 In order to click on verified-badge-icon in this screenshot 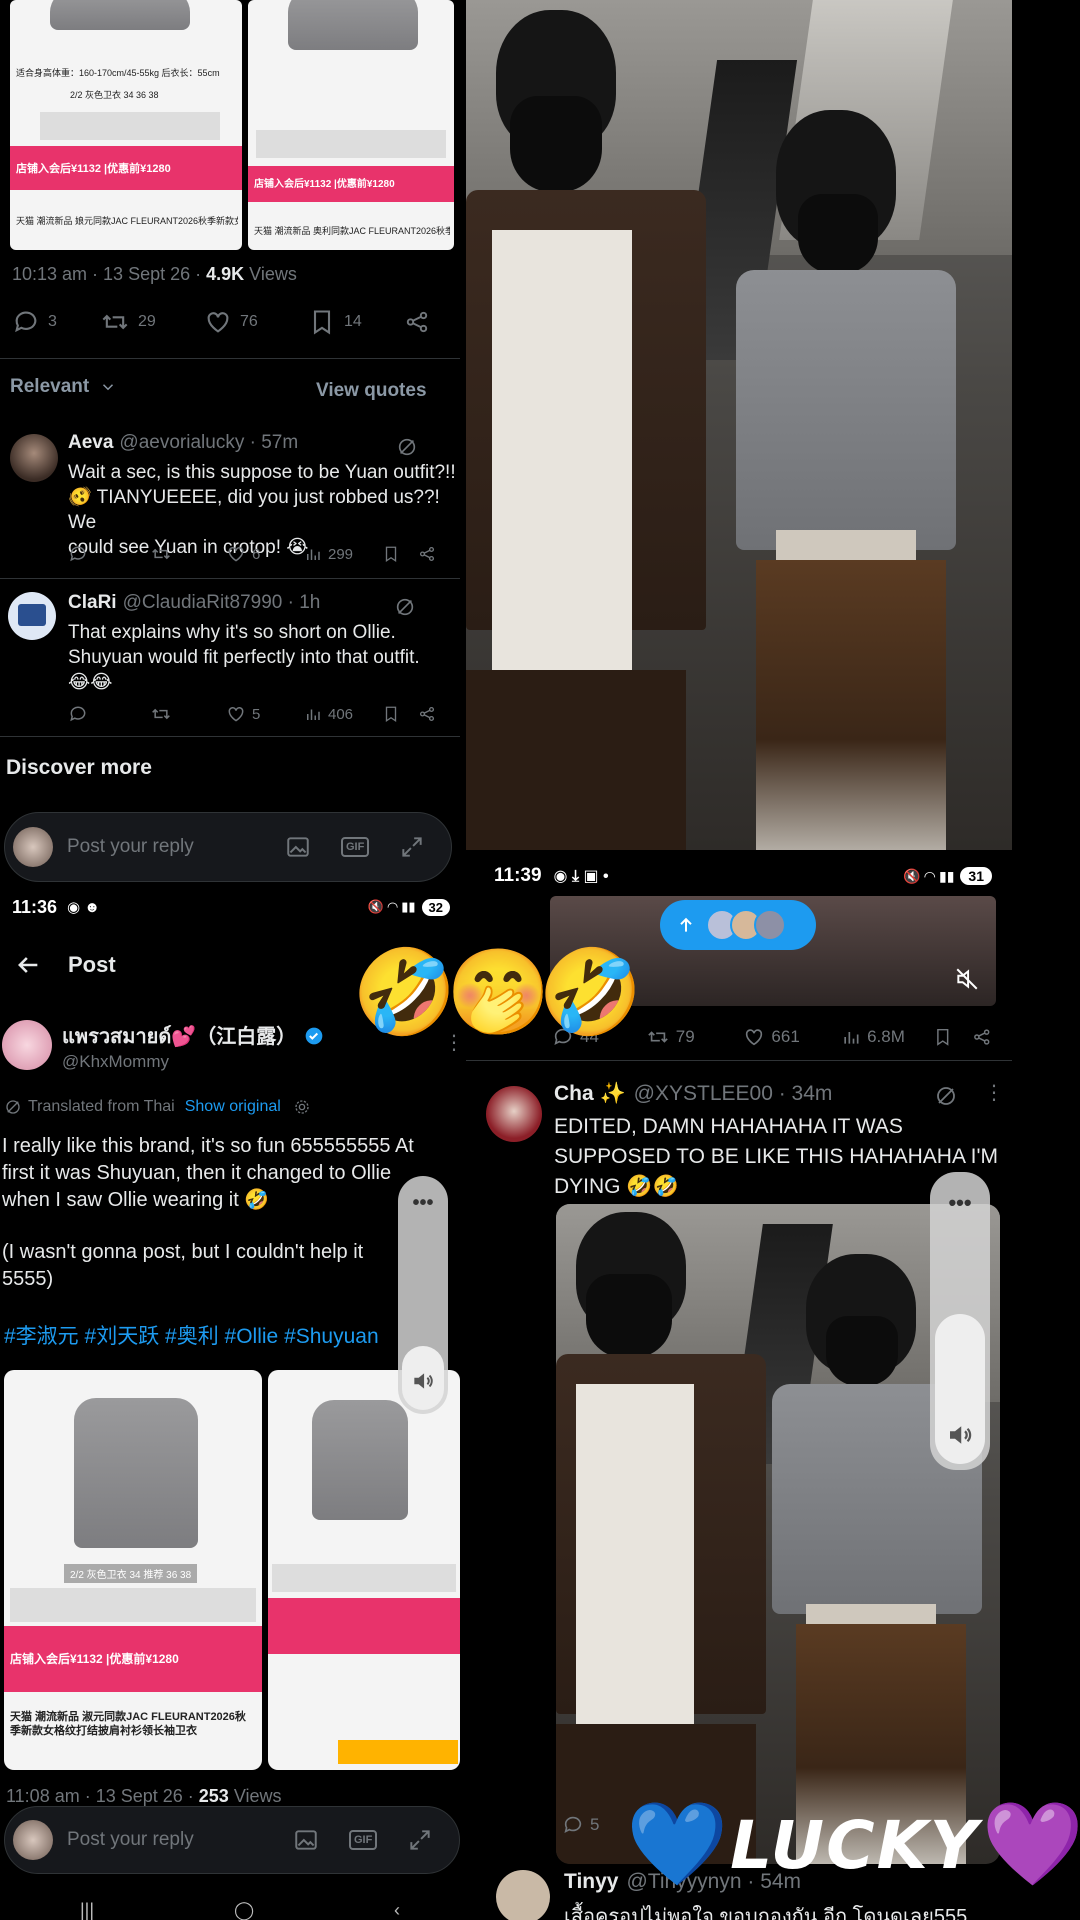, I will do `click(314, 1036)`.